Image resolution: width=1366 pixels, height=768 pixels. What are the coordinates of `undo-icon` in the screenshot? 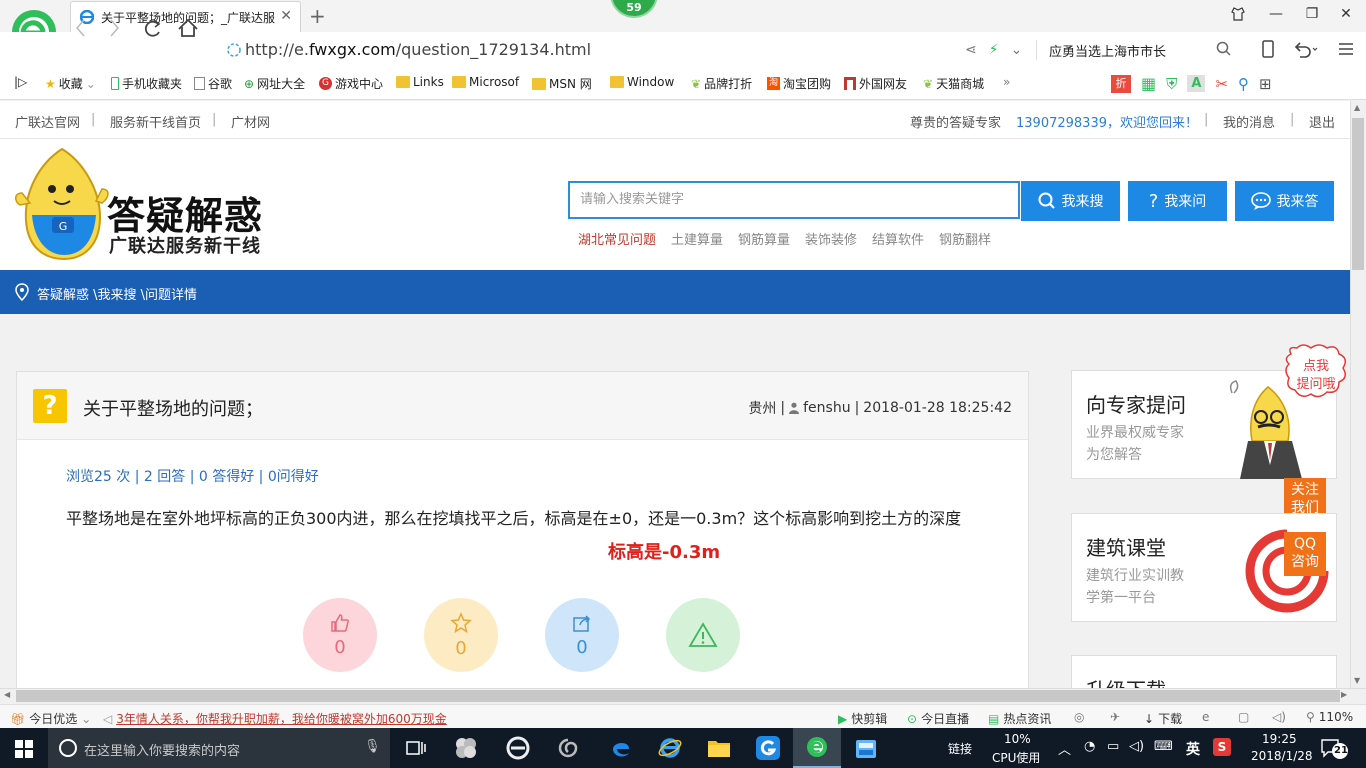 It's located at (1306, 49).